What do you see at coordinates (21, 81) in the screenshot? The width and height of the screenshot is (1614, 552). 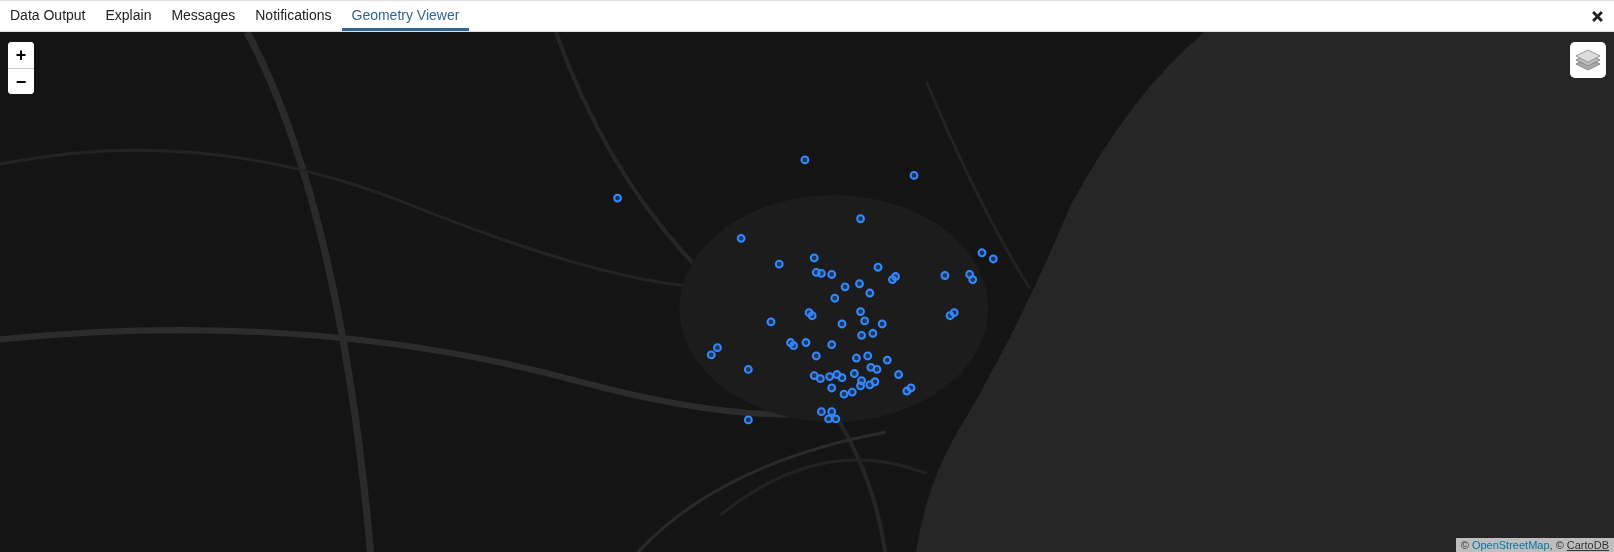 I see `zoom-out-button: −` at bounding box center [21, 81].